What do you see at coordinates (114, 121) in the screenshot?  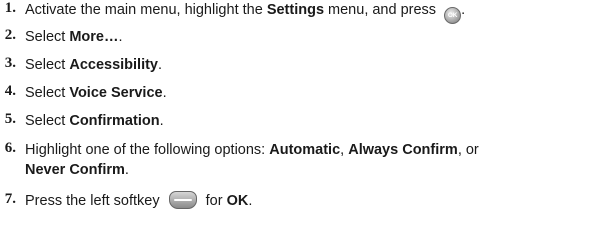 I see `menu-name: Confirmation` at bounding box center [114, 121].